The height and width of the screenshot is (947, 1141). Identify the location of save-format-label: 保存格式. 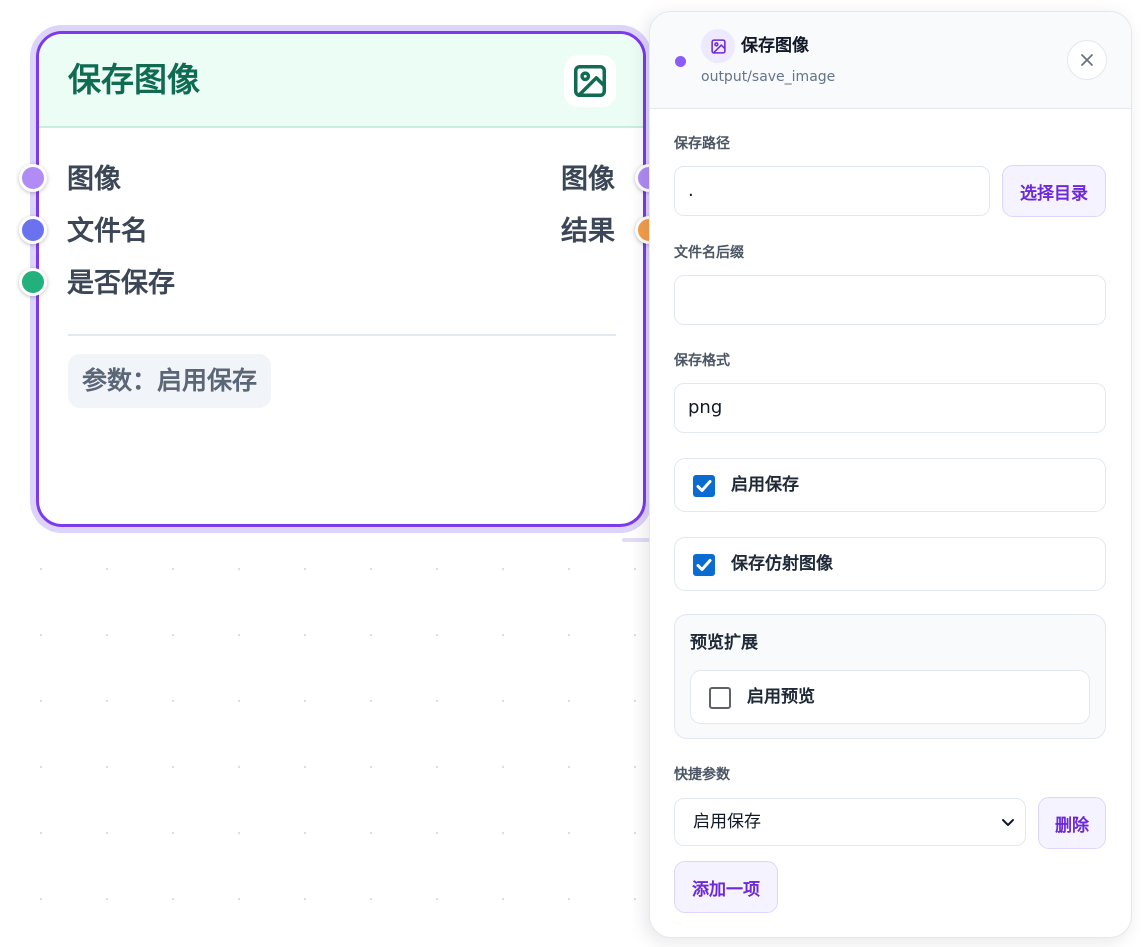
(702, 361).